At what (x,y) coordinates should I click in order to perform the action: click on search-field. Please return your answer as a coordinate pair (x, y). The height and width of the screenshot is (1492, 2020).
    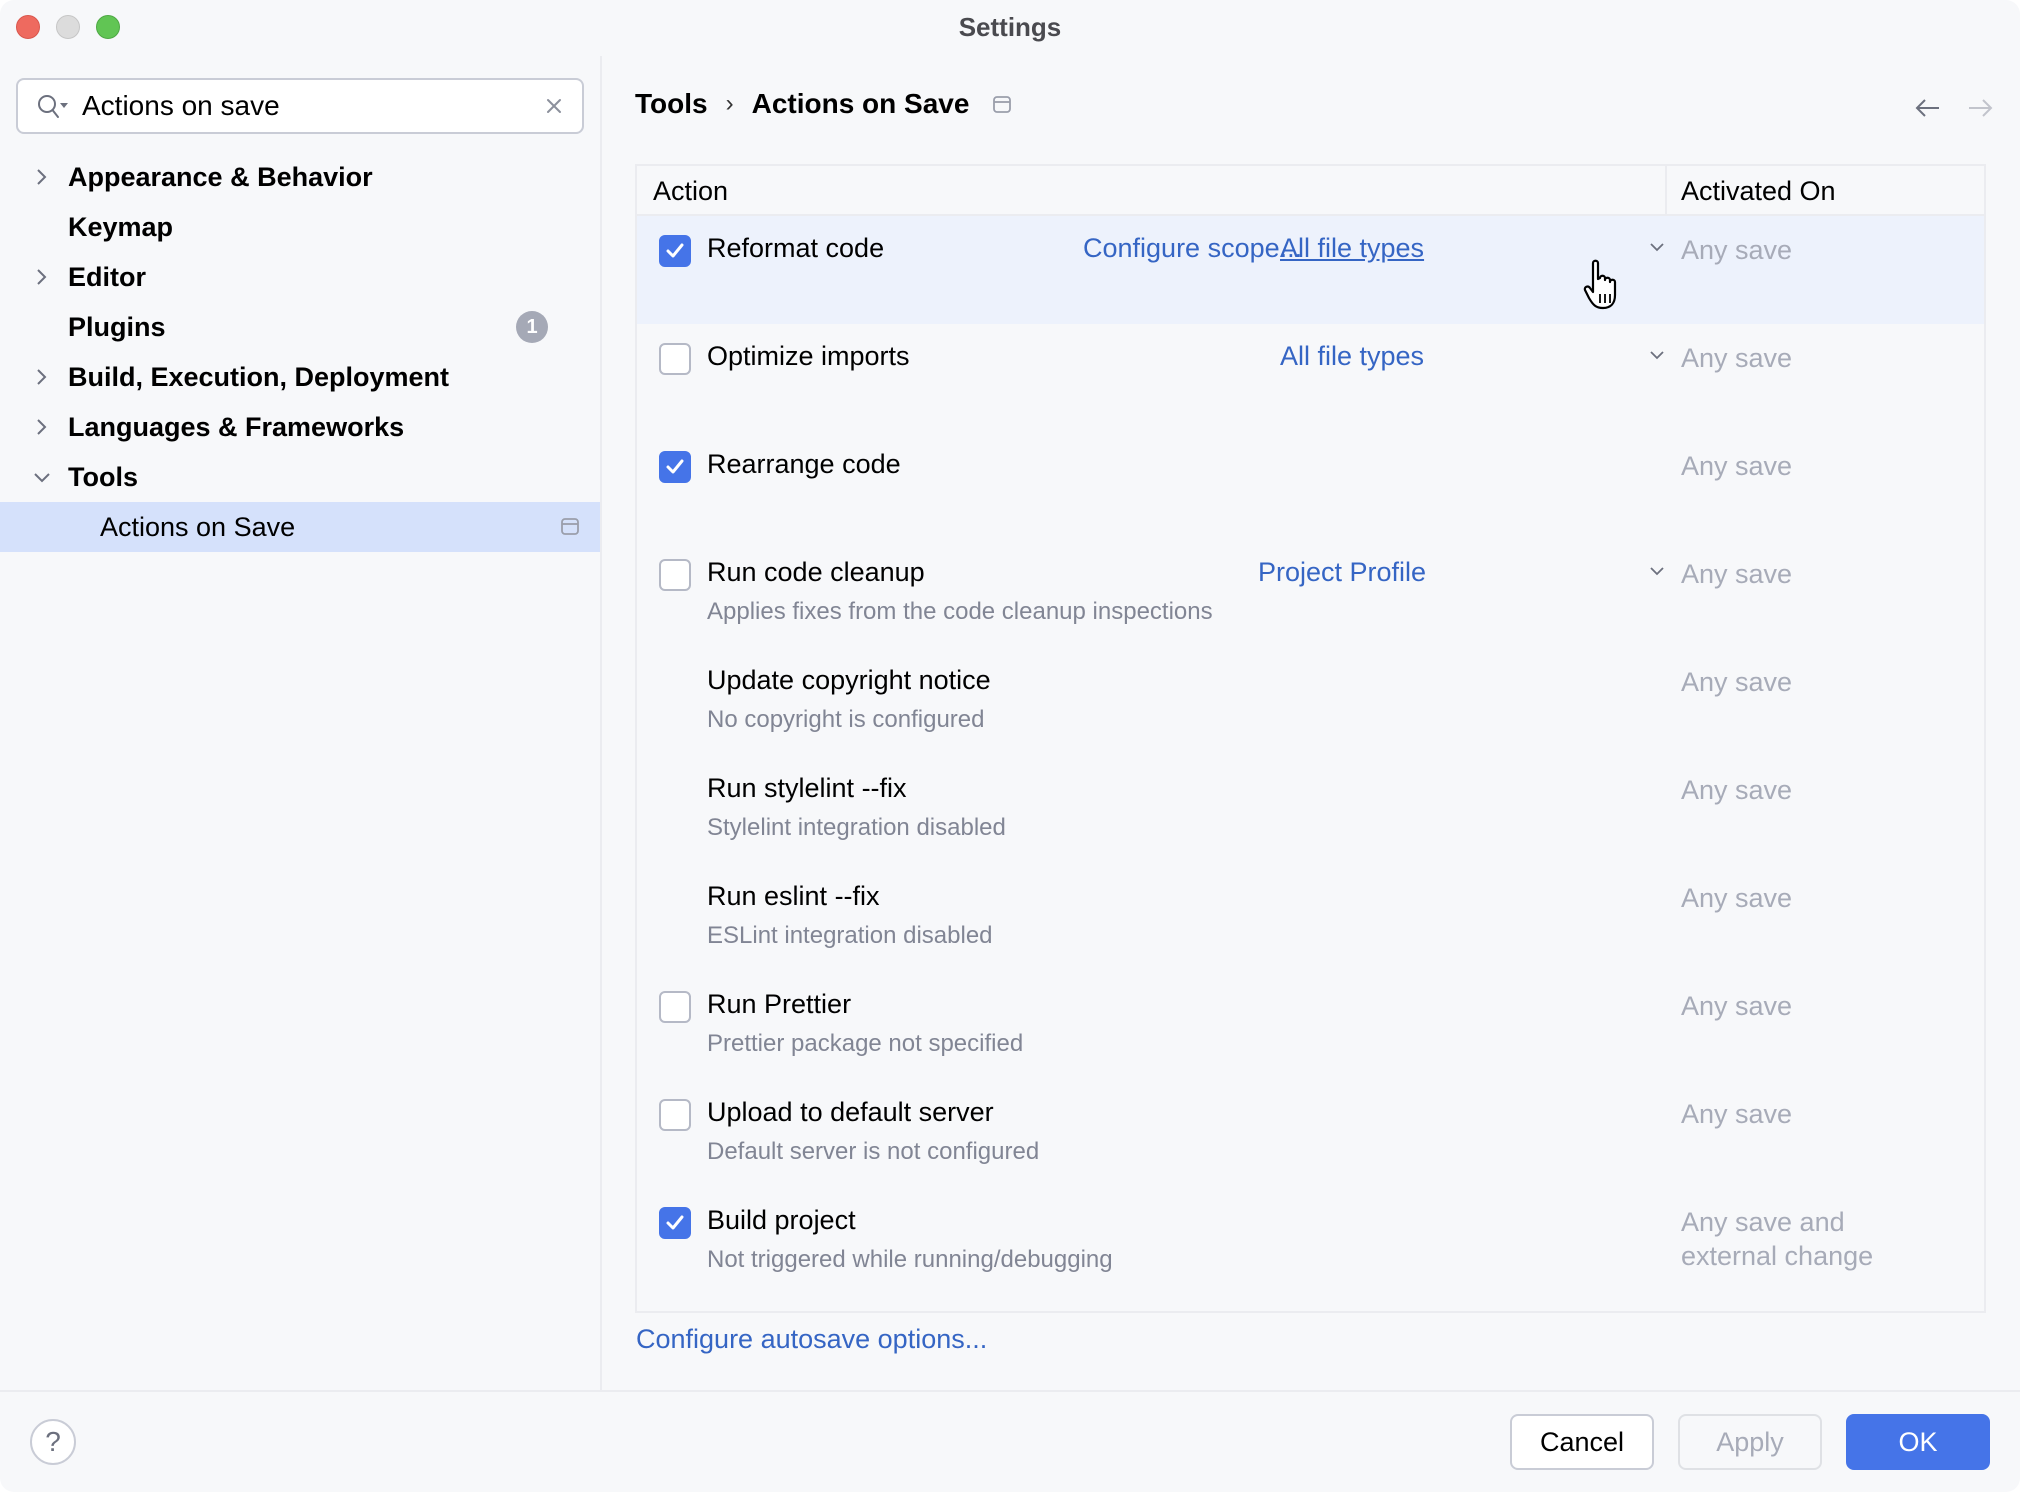
    Looking at the image, I should click on (300, 106).